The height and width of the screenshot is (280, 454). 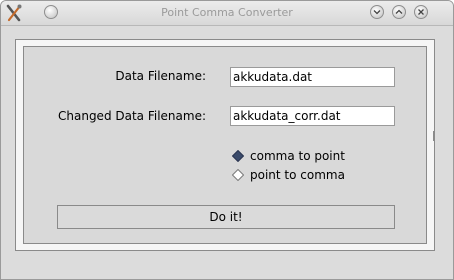 I want to click on title-bar: Point Comma Converter, so click(x=227, y=13).